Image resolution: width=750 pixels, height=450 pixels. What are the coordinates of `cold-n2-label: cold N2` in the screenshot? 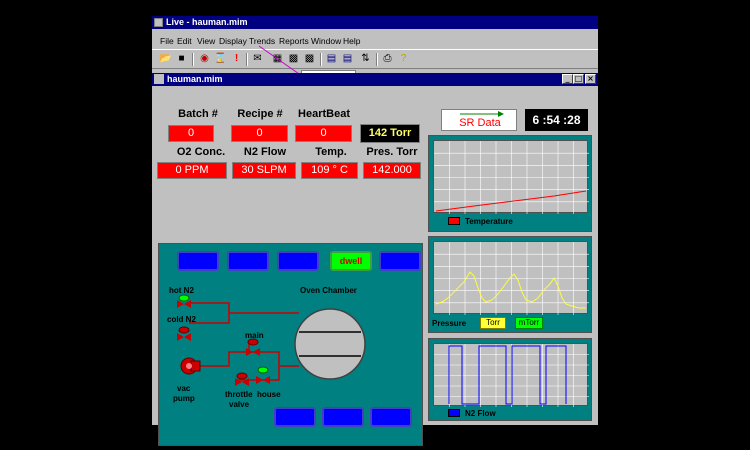 It's located at (181, 319).